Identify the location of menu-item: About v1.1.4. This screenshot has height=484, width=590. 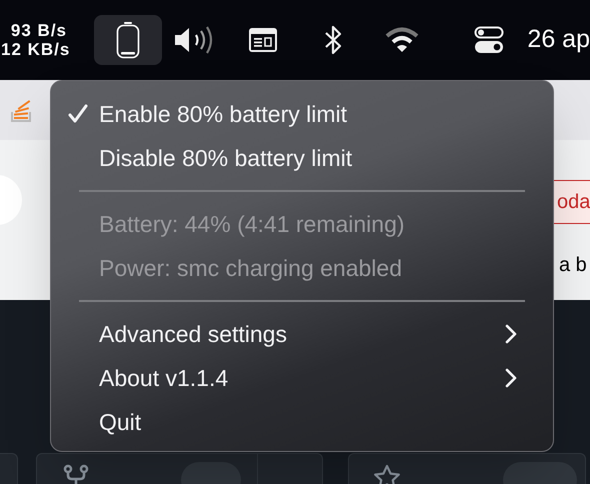
(302, 378).